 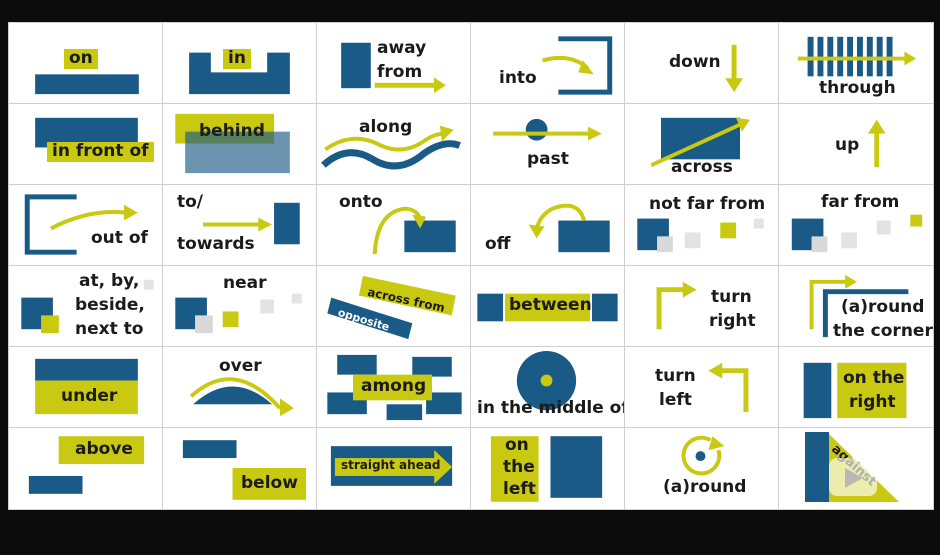 What do you see at coordinates (110, 305) in the screenshot?
I see `label-beside: beside,` at bounding box center [110, 305].